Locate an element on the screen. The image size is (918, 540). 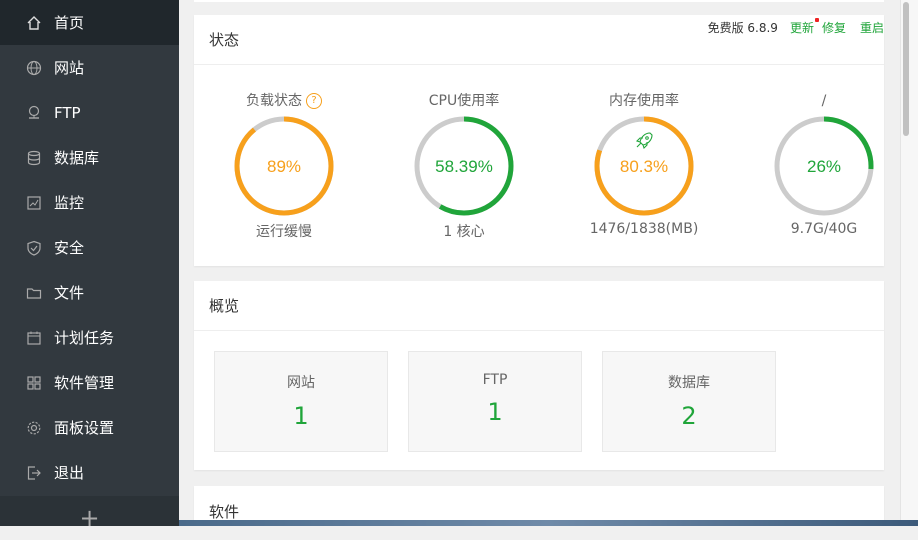
page-scrollbar is located at coordinates (909, 263).